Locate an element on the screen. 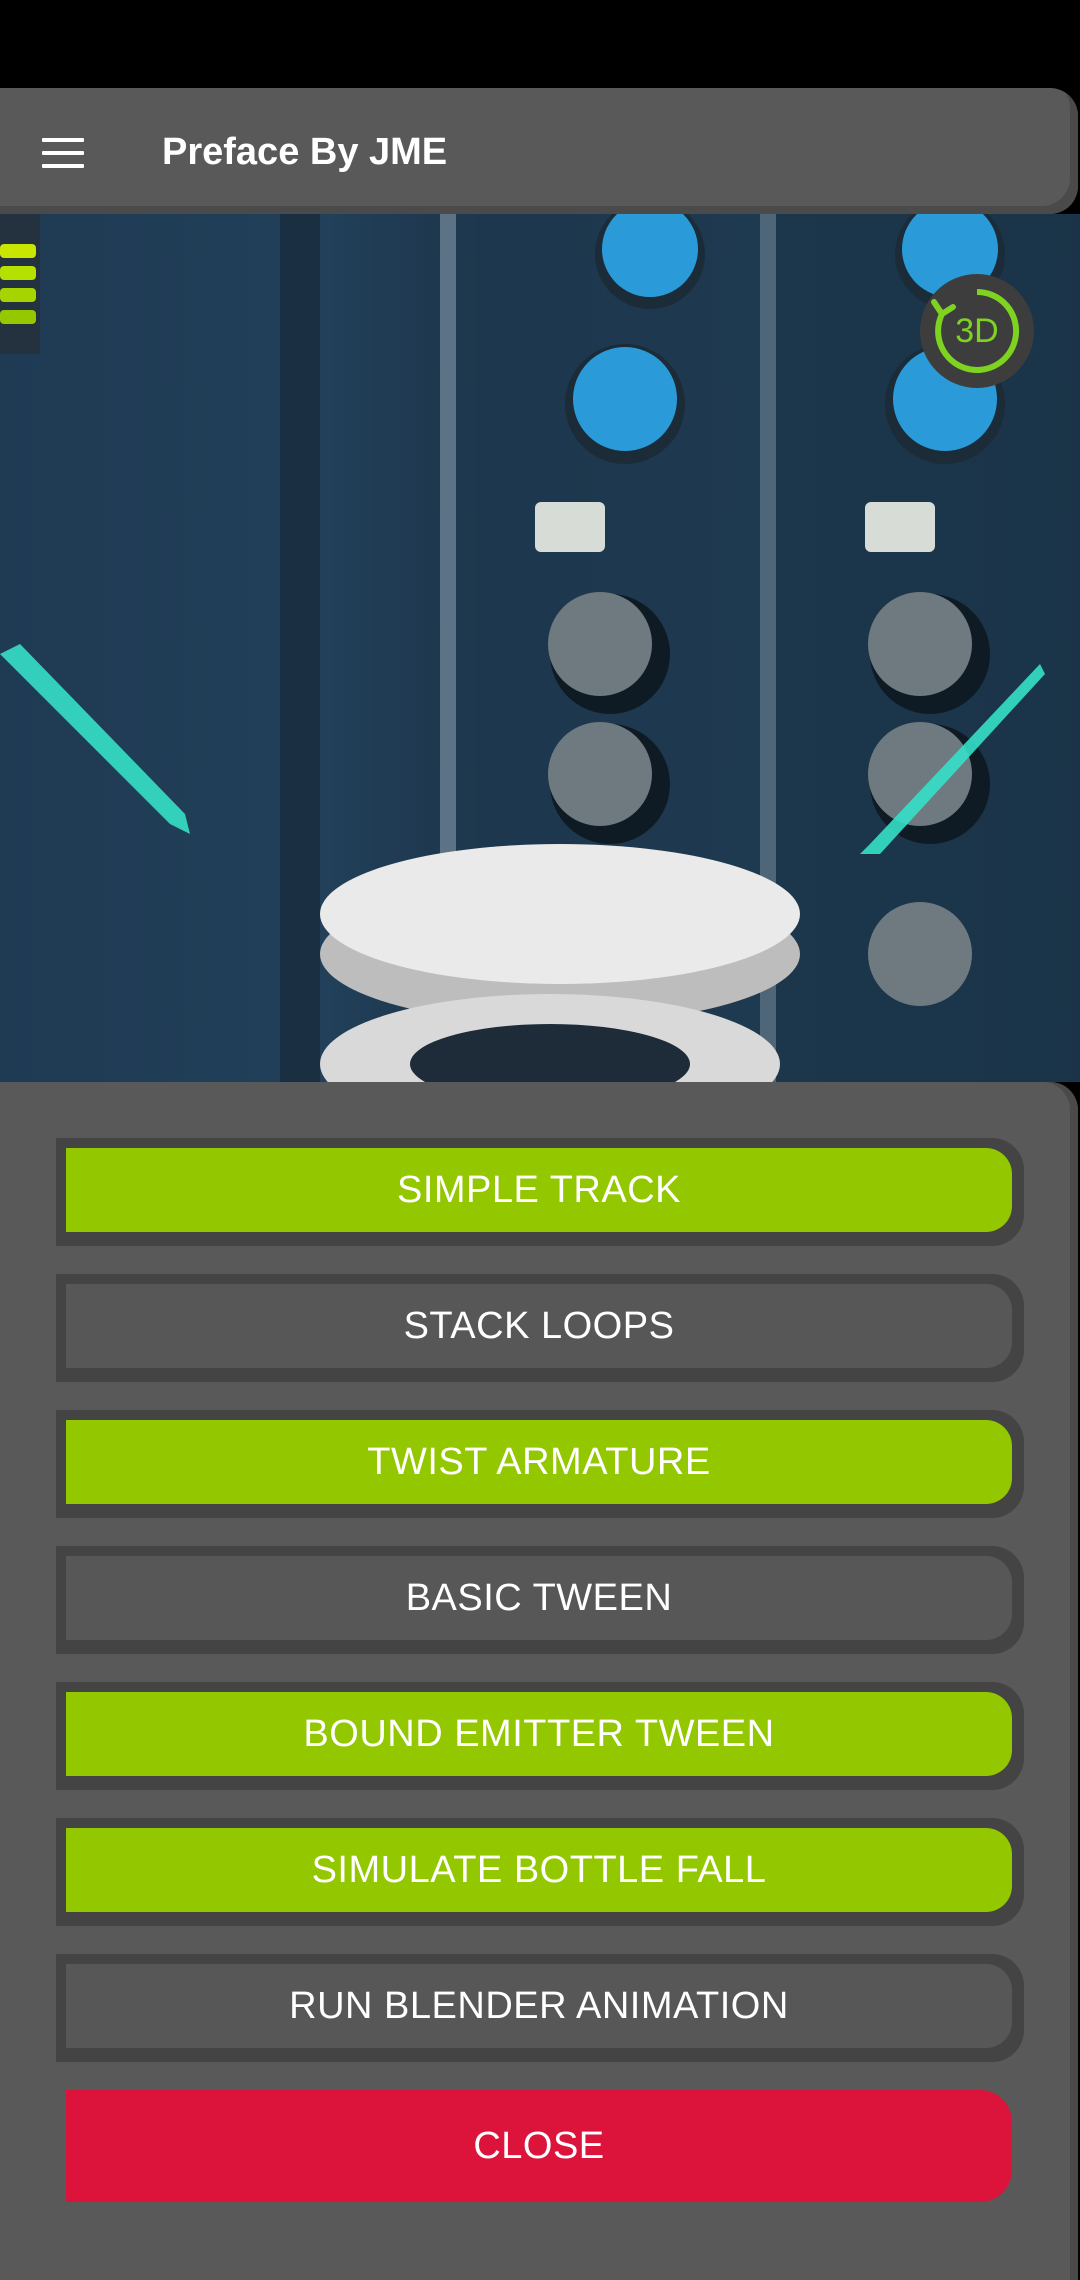  stack-loops-label: STACK LOOPS is located at coordinates (539, 1326).